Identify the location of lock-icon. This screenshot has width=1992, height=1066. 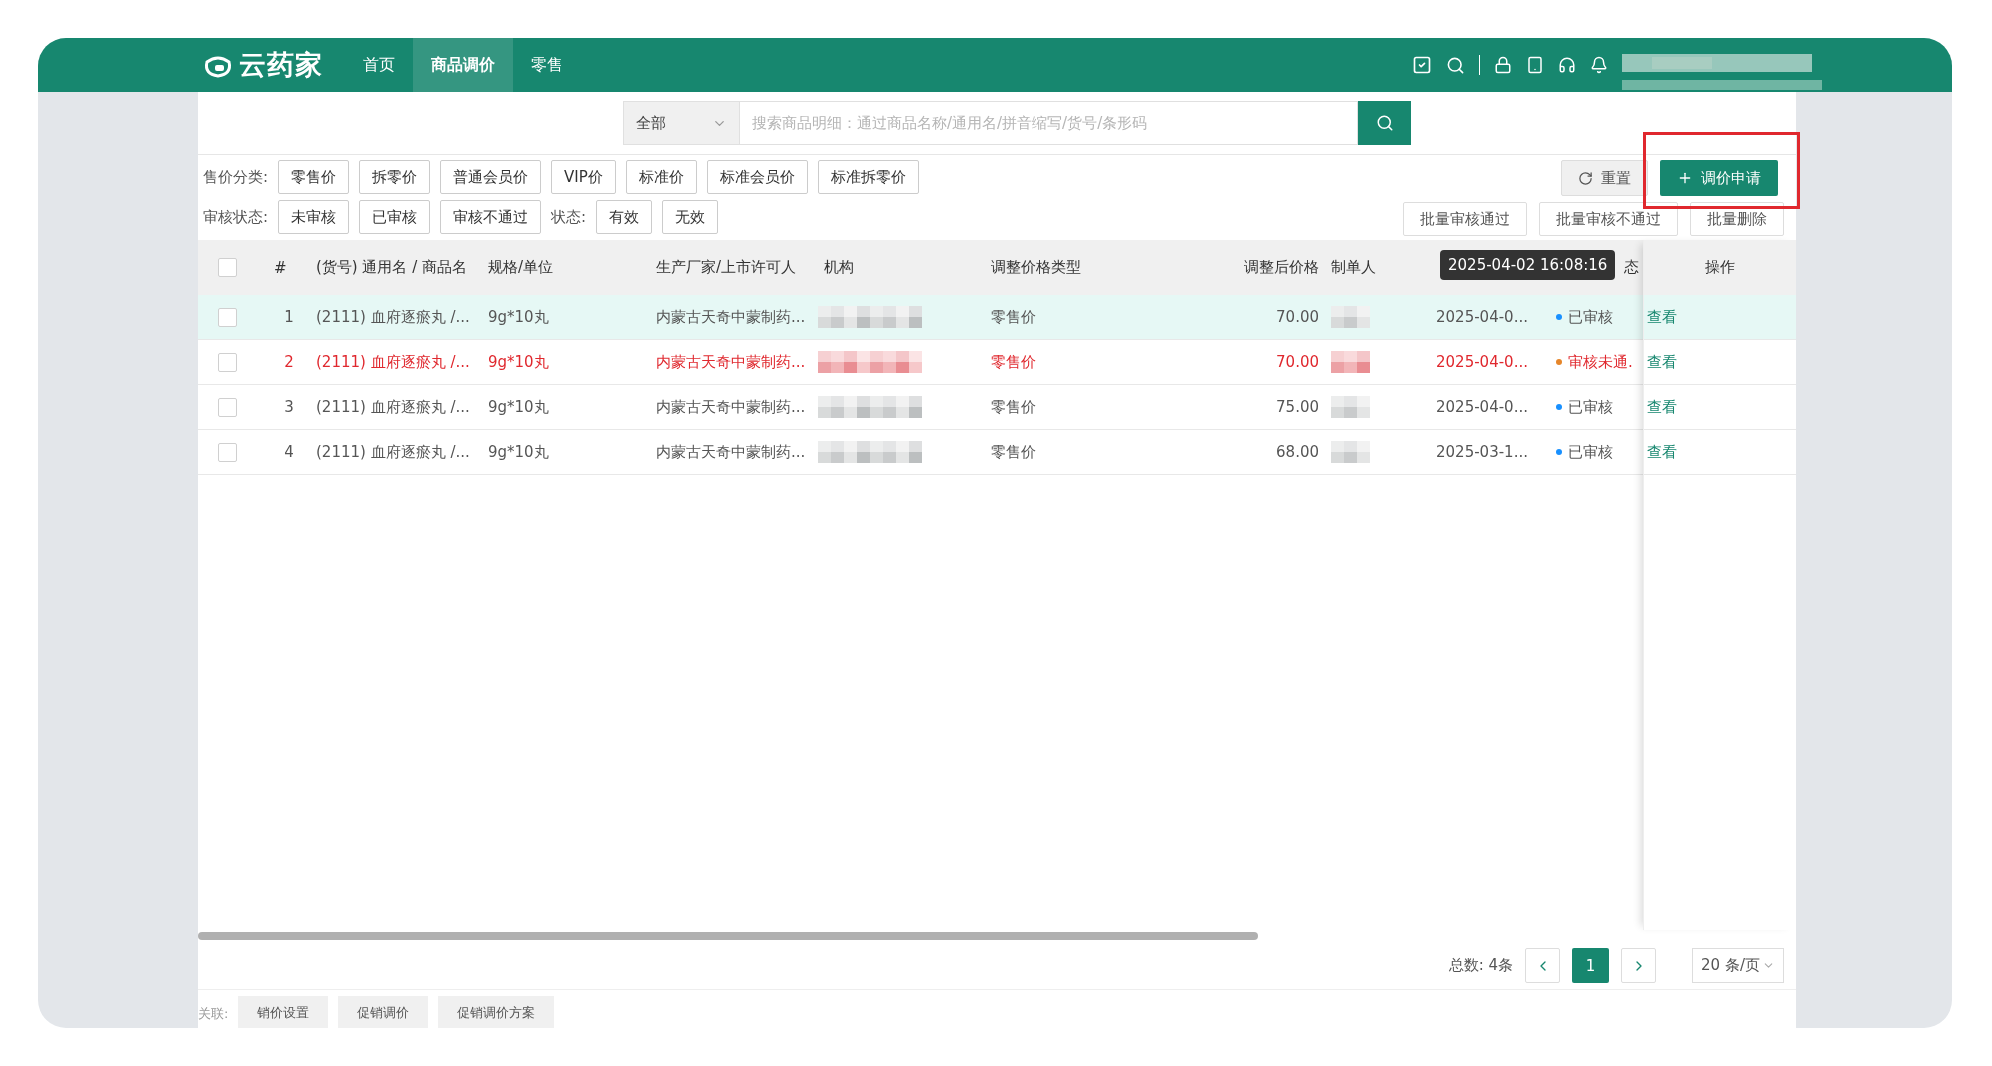
(1503, 65).